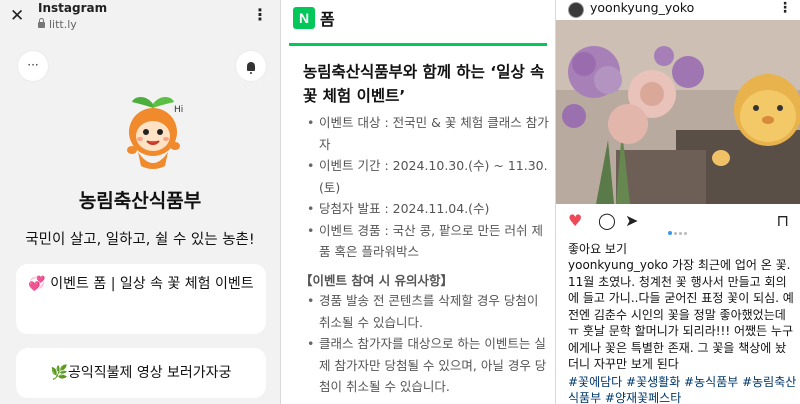 The height and width of the screenshot is (404, 800). Describe the element at coordinates (377, 280) in the screenshot. I see `notice-heading: 【이벤트 참여 시 유의사항】` at that location.